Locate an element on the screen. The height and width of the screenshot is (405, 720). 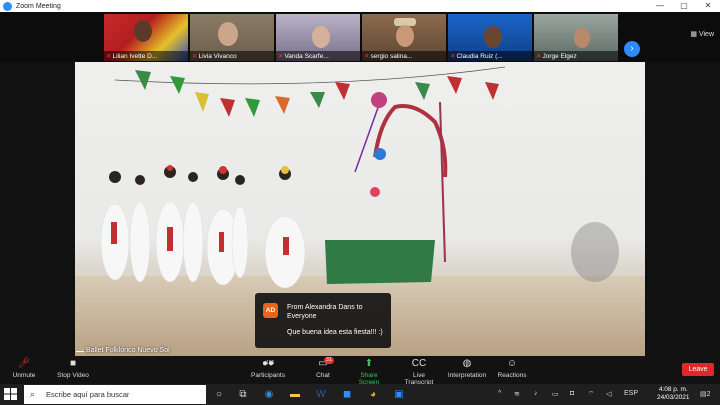
battery-icon: ▭ is located at coordinates (555, 394).